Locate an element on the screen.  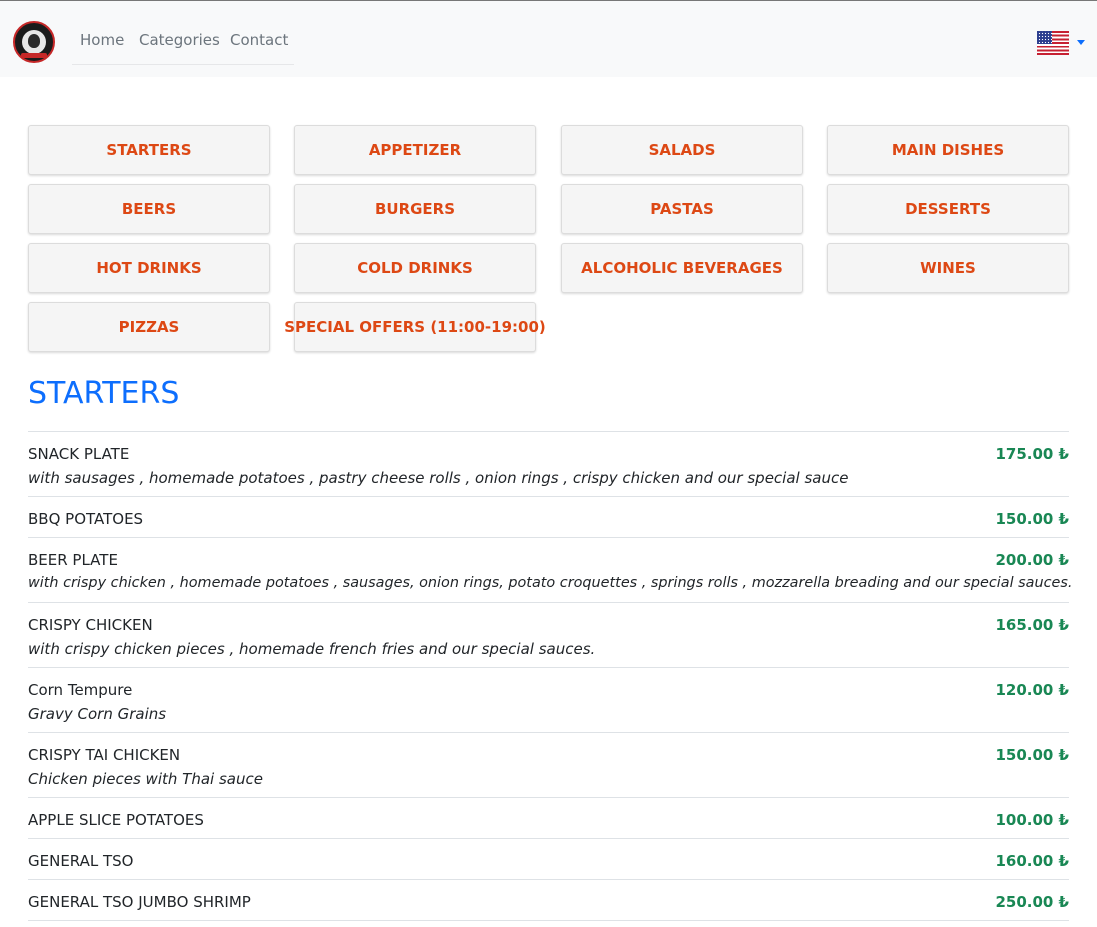
logo-ribbon is located at coordinates (34, 55).